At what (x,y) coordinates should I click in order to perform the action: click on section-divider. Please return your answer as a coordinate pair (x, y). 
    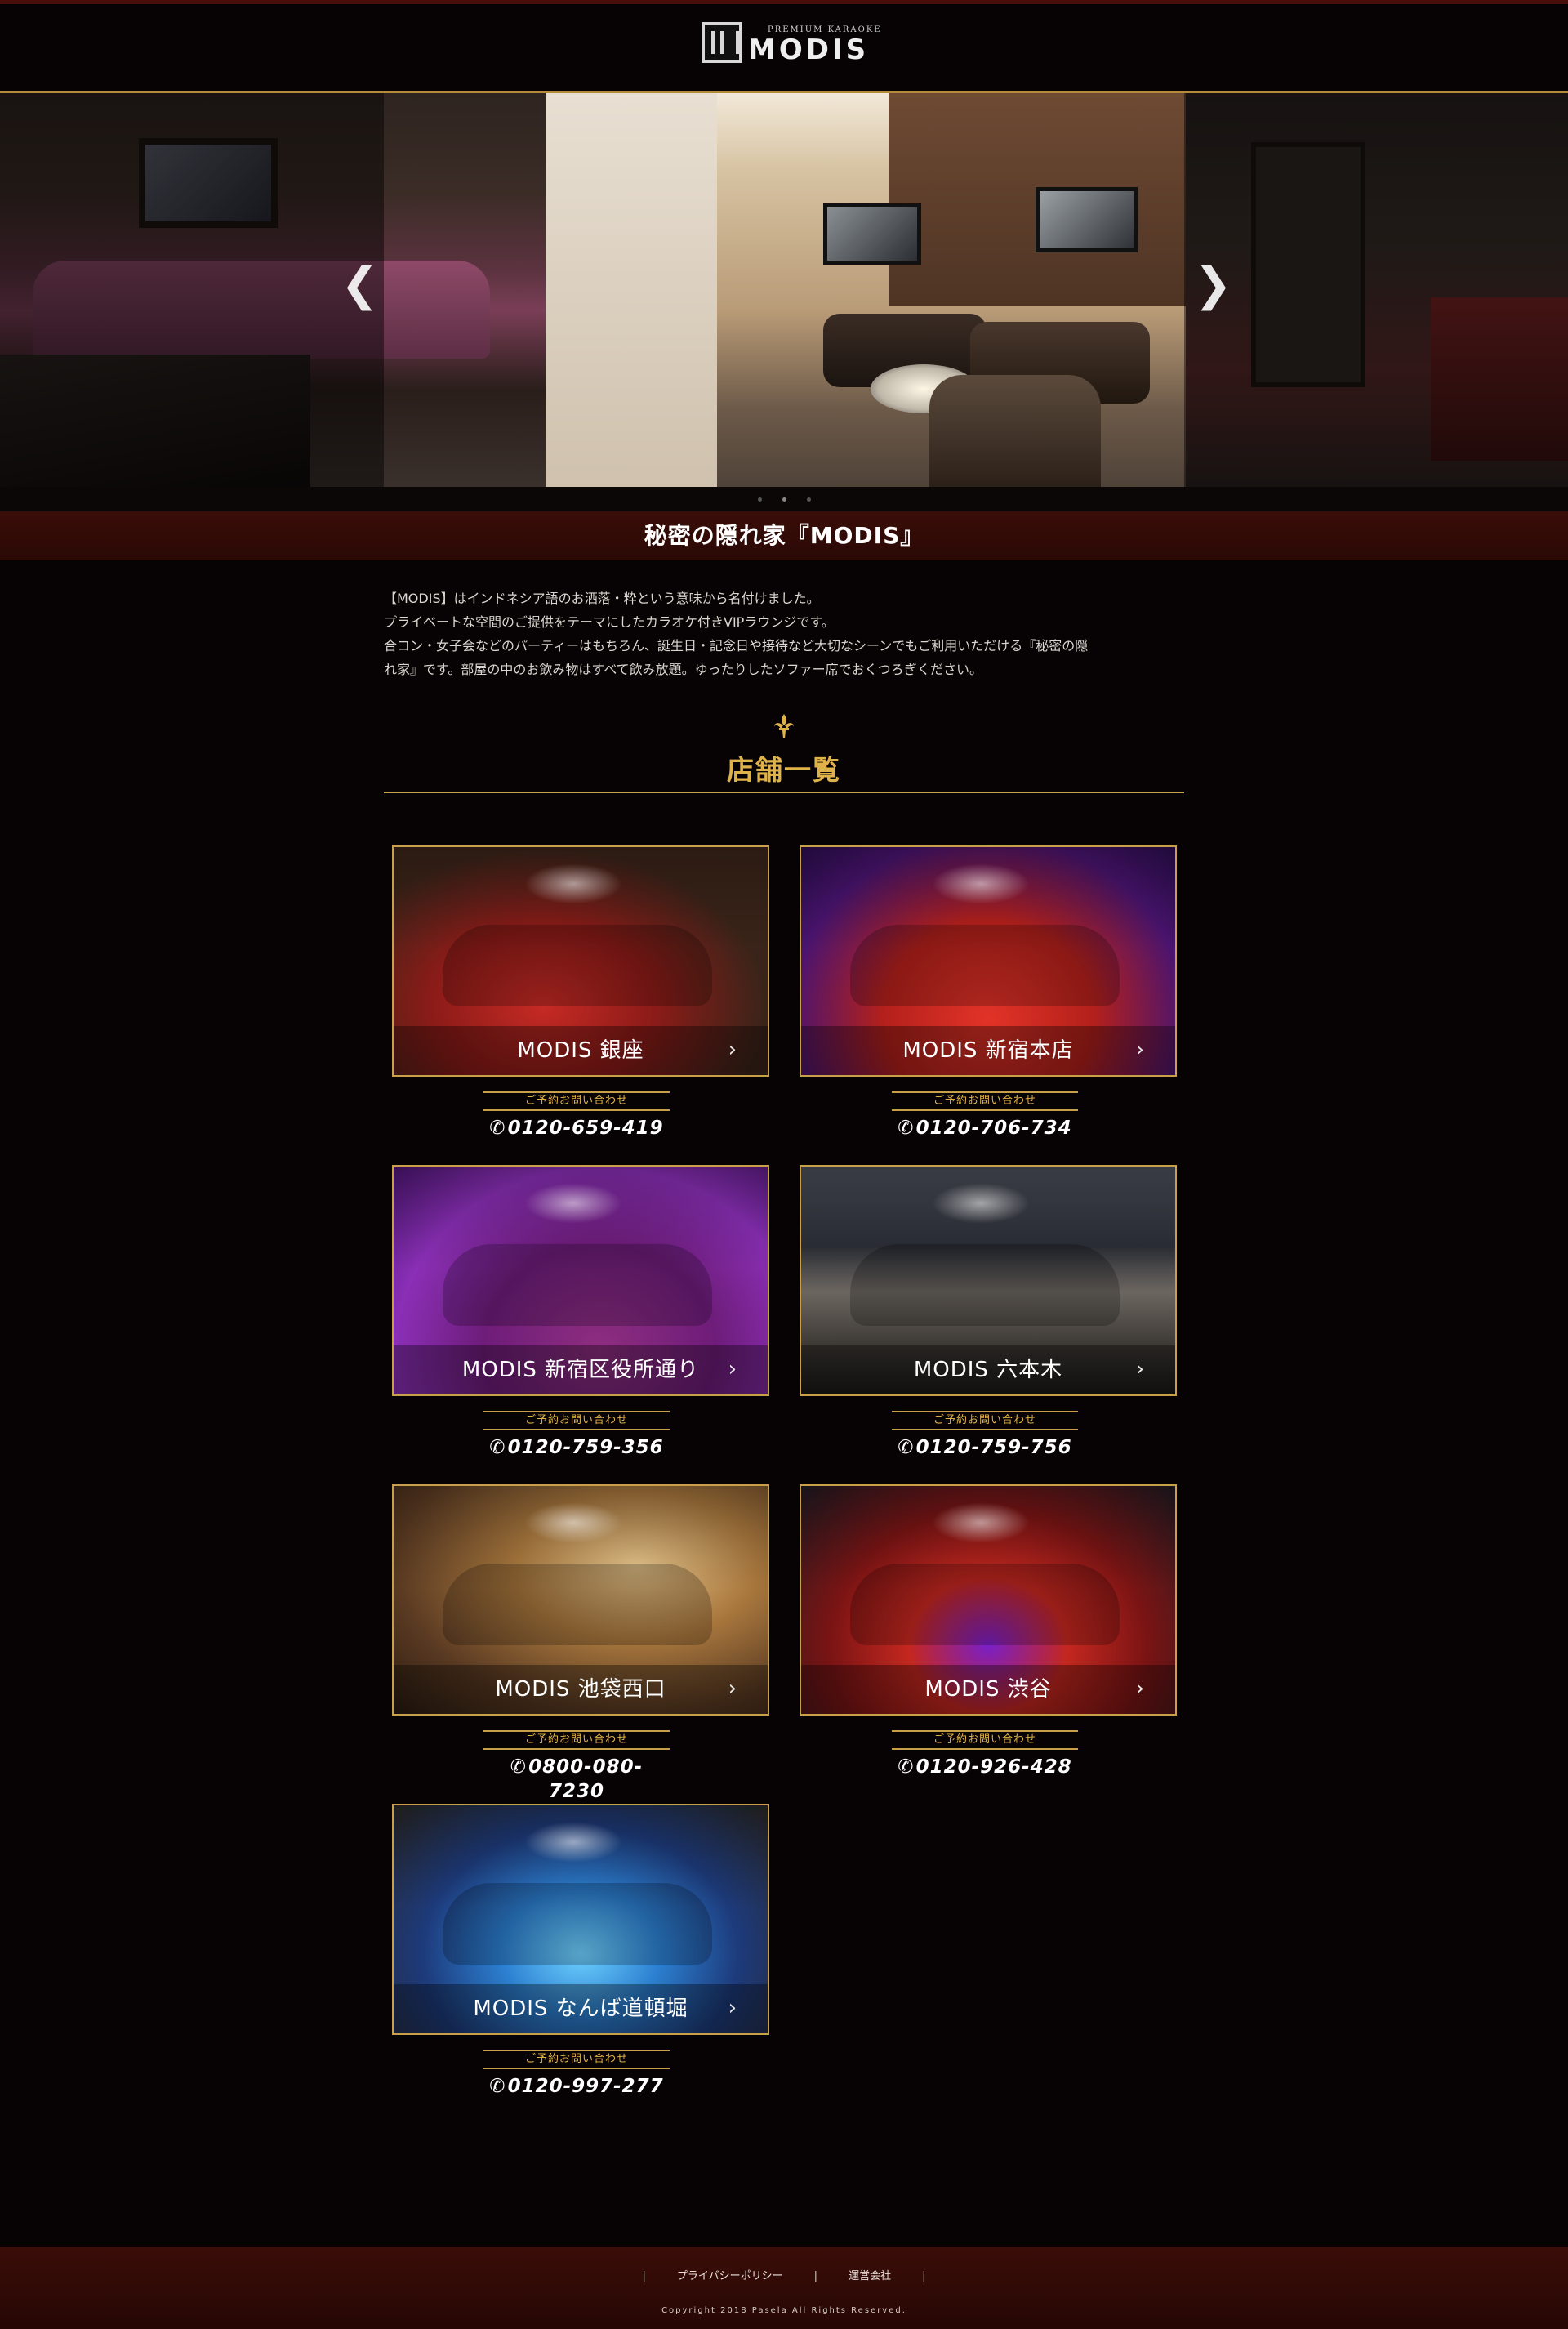
    Looking at the image, I should click on (784, 794).